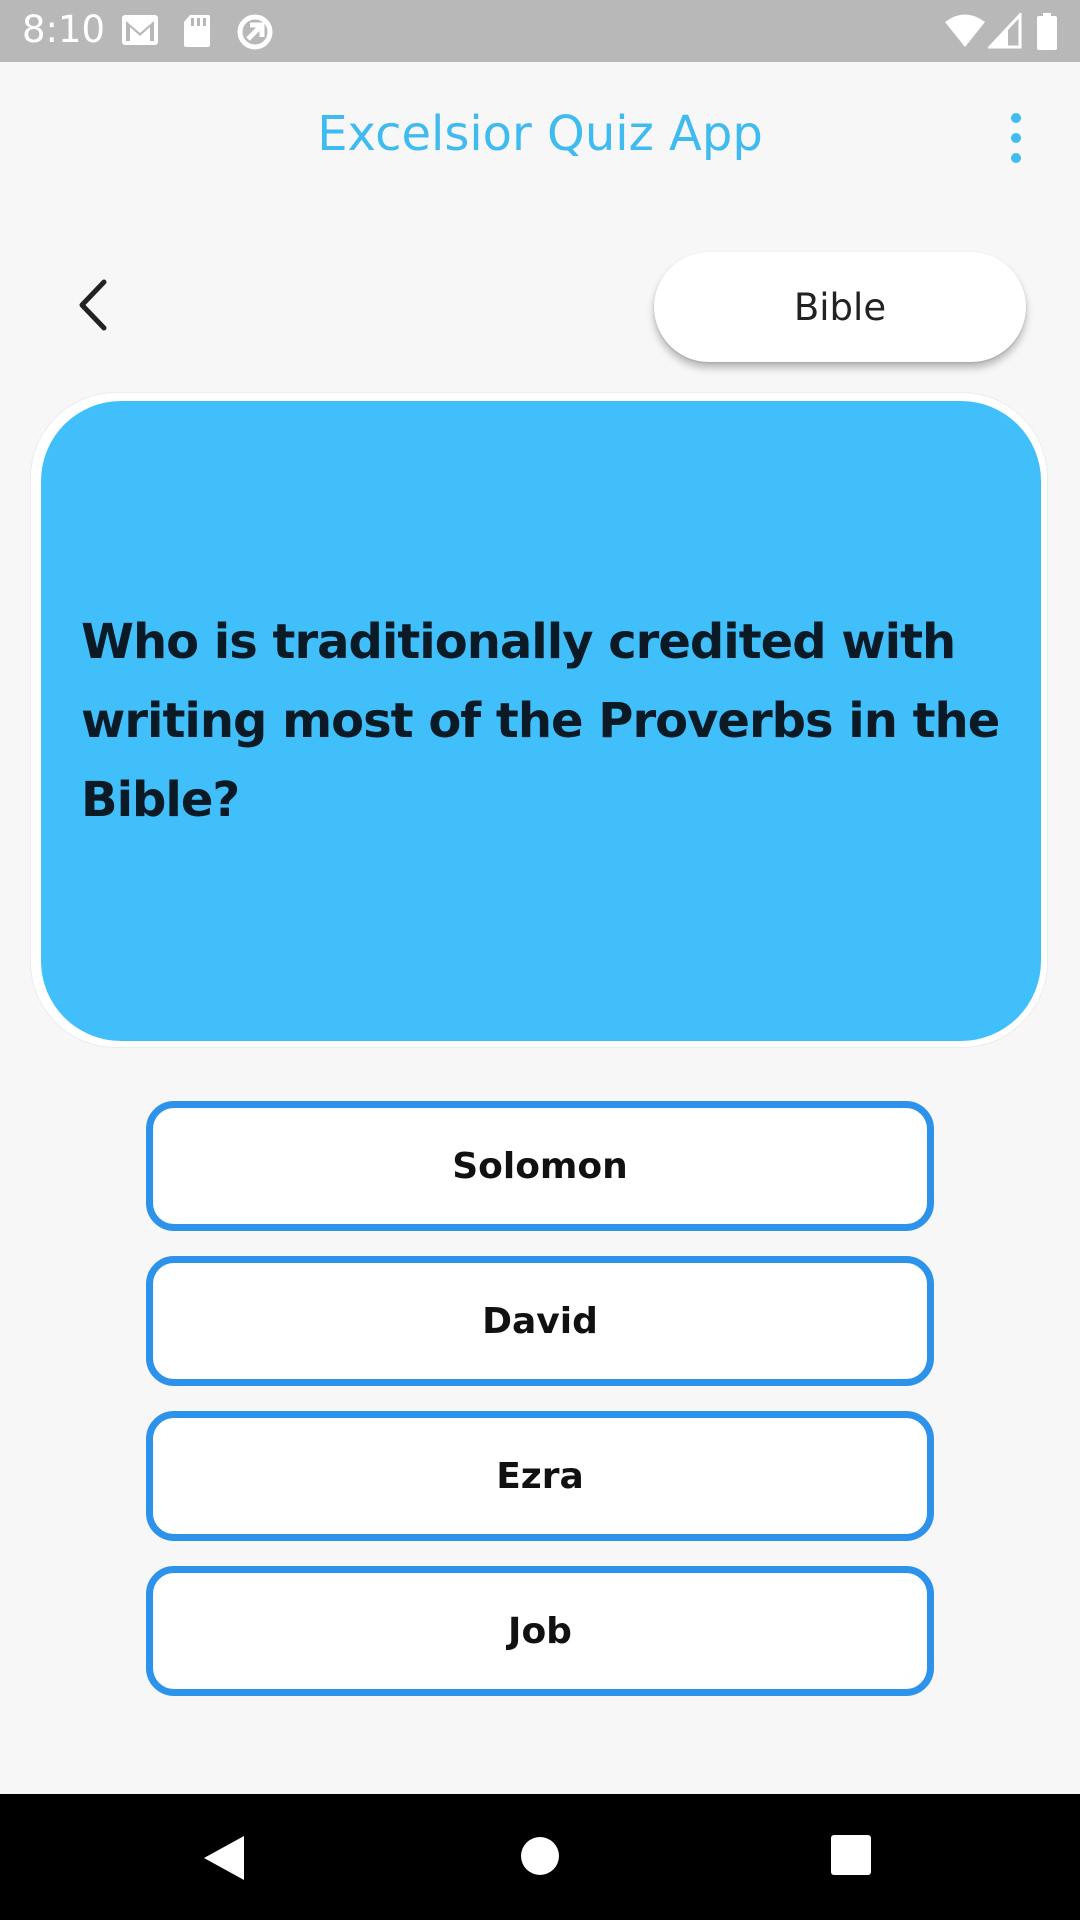 The height and width of the screenshot is (1920, 1080). Describe the element at coordinates (540, 1321) in the screenshot. I see `answer-option-2: David` at that location.